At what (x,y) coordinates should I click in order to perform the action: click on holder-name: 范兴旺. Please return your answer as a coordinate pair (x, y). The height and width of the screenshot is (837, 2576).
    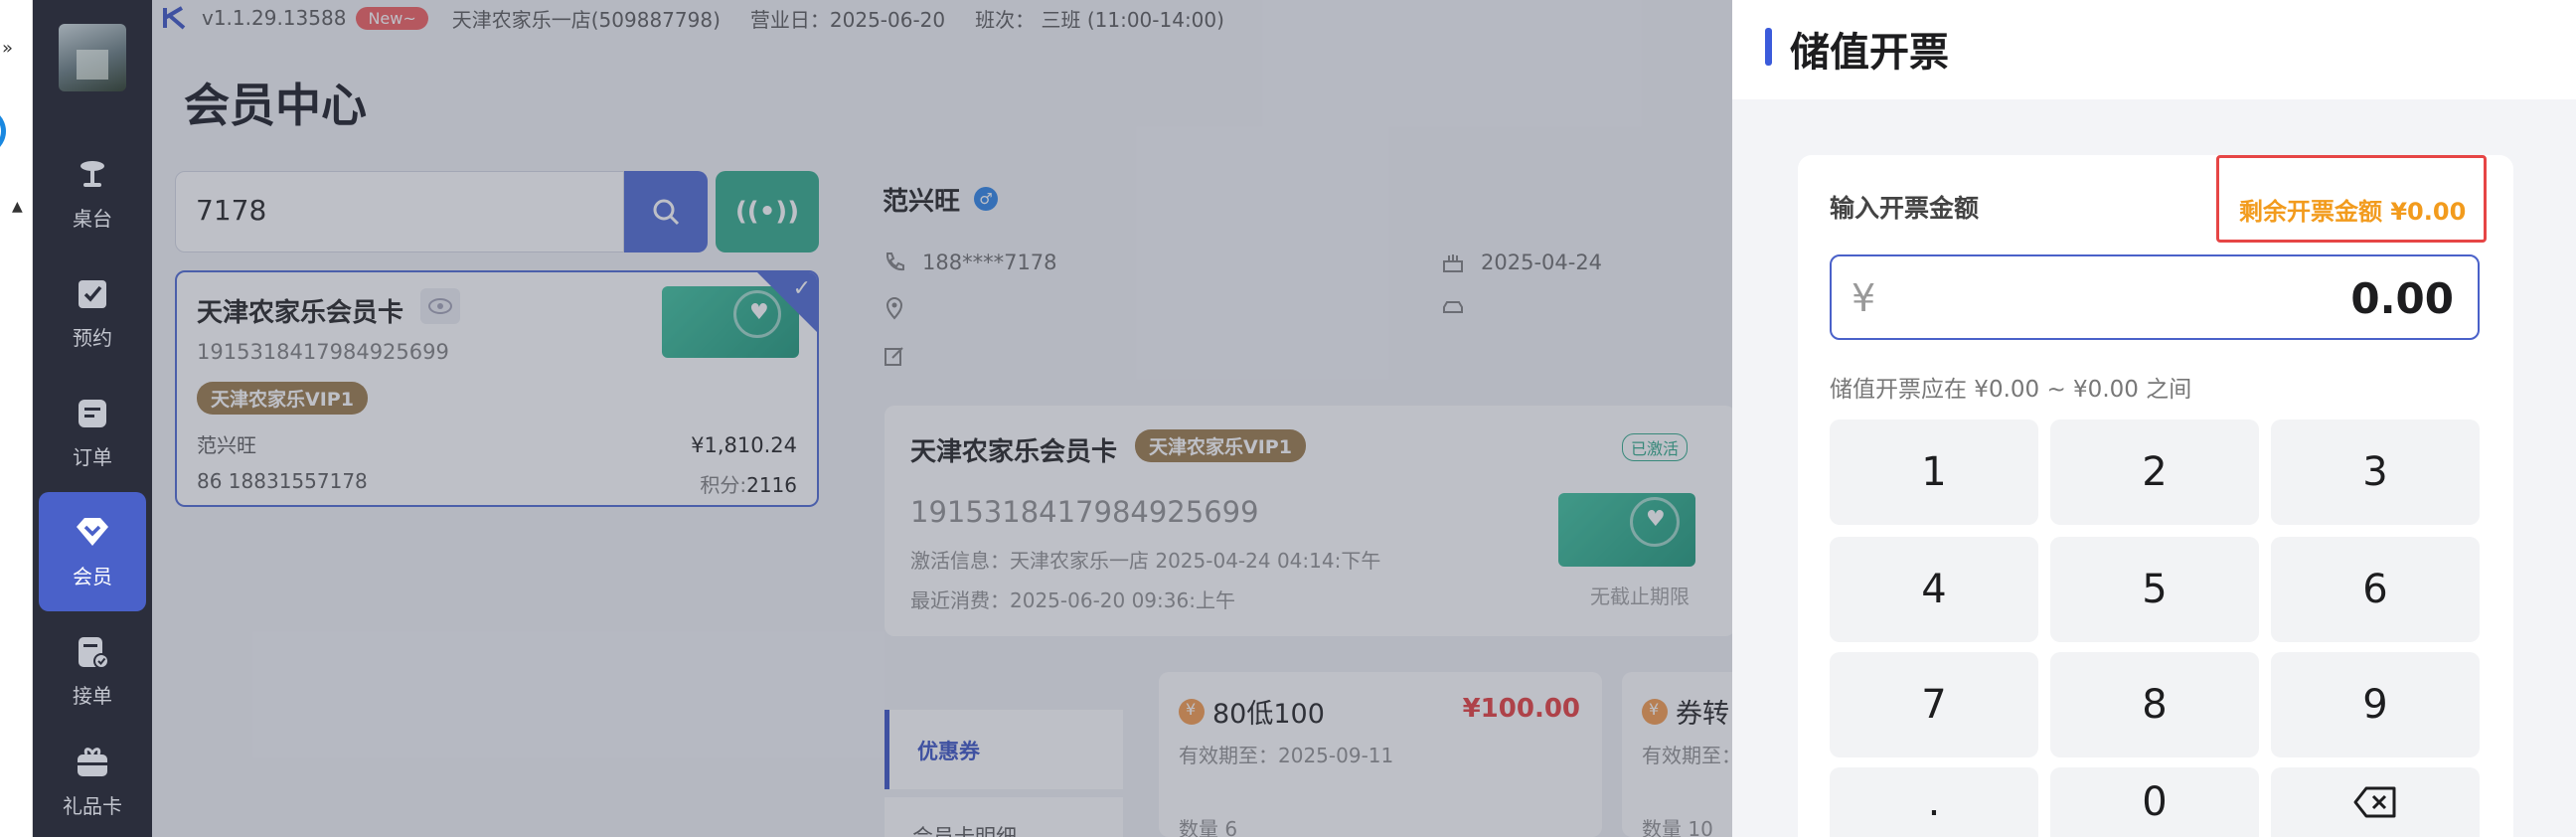
    Looking at the image, I should click on (226, 445).